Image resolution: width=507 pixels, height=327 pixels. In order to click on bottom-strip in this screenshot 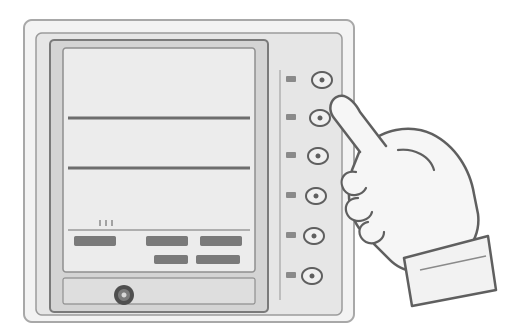, I will do `click(159, 291)`.